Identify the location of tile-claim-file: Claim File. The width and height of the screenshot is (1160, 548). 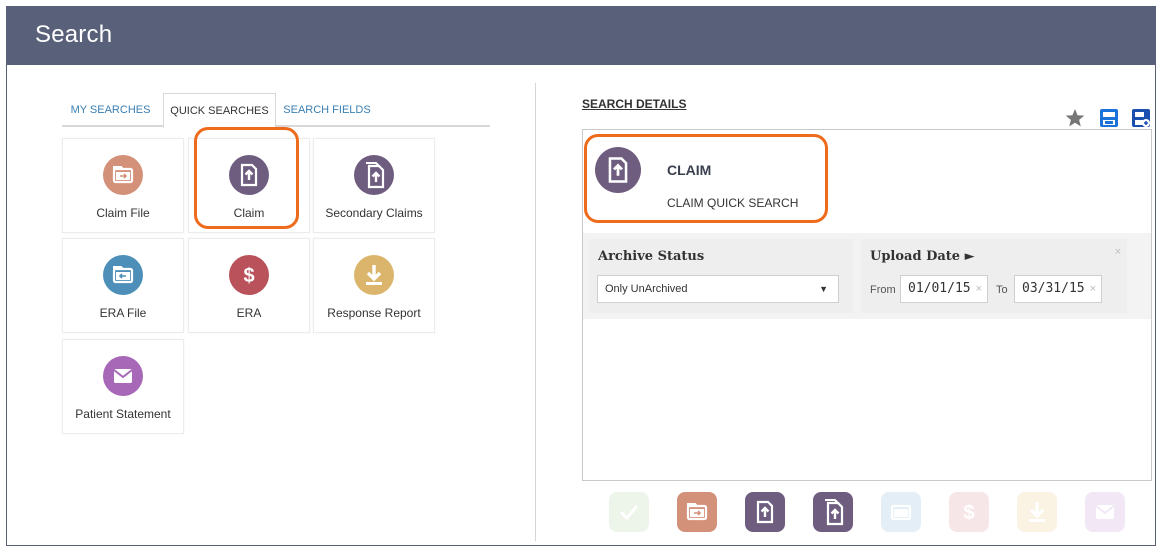
(123, 185).